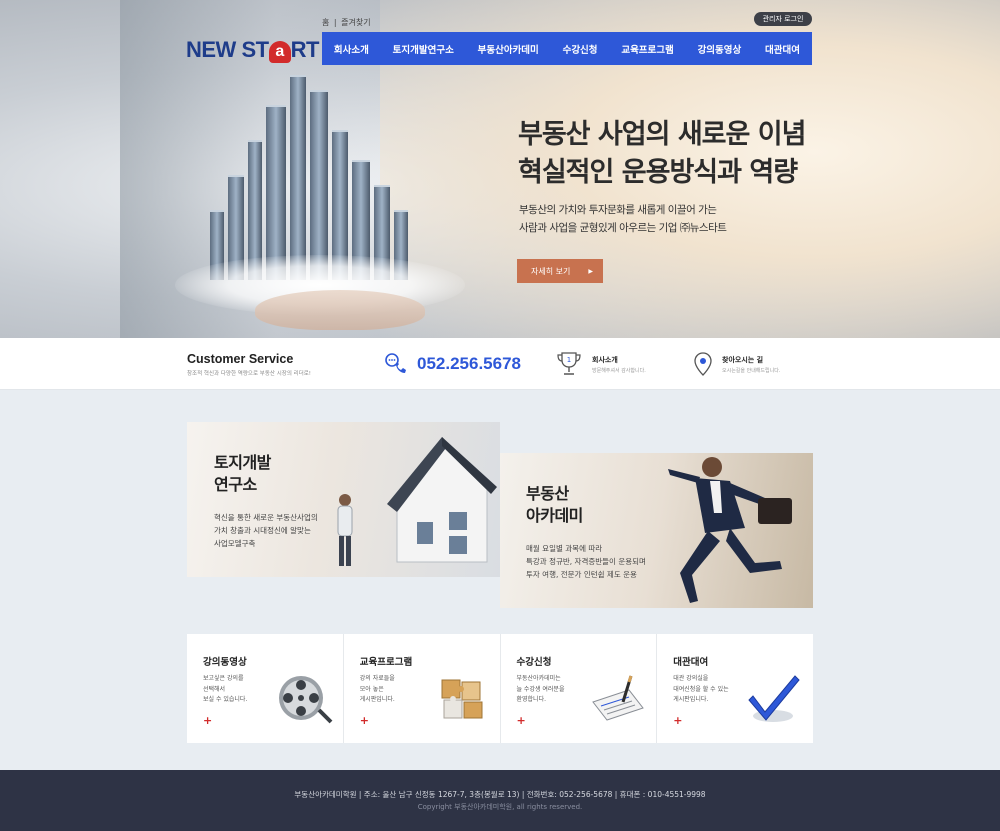  I want to click on card-title: 교육프로그램, so click(386, 662).